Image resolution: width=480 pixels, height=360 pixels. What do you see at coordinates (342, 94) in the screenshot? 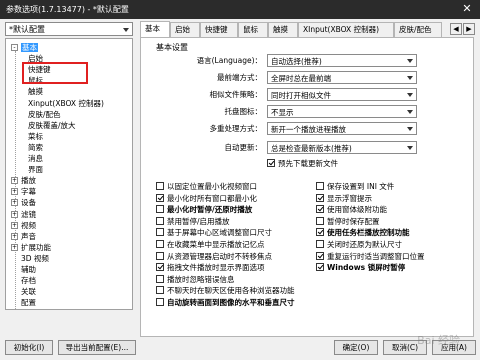
I see `setting-combo: 同时打开相似文件` at bounding box center [342, 94].